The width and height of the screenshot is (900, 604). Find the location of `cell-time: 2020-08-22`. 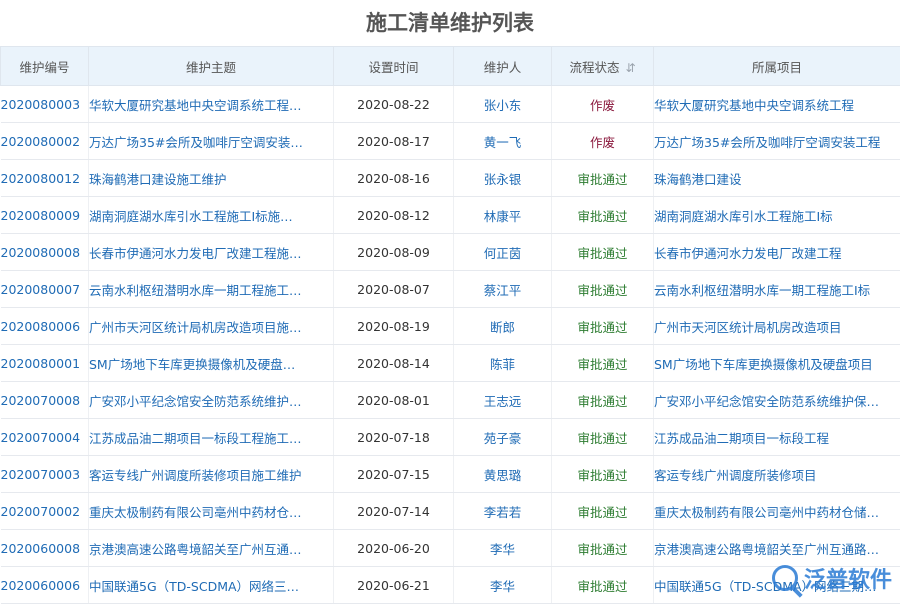

cell-time: 2020-08-22 is located at coordinates (394, 104).